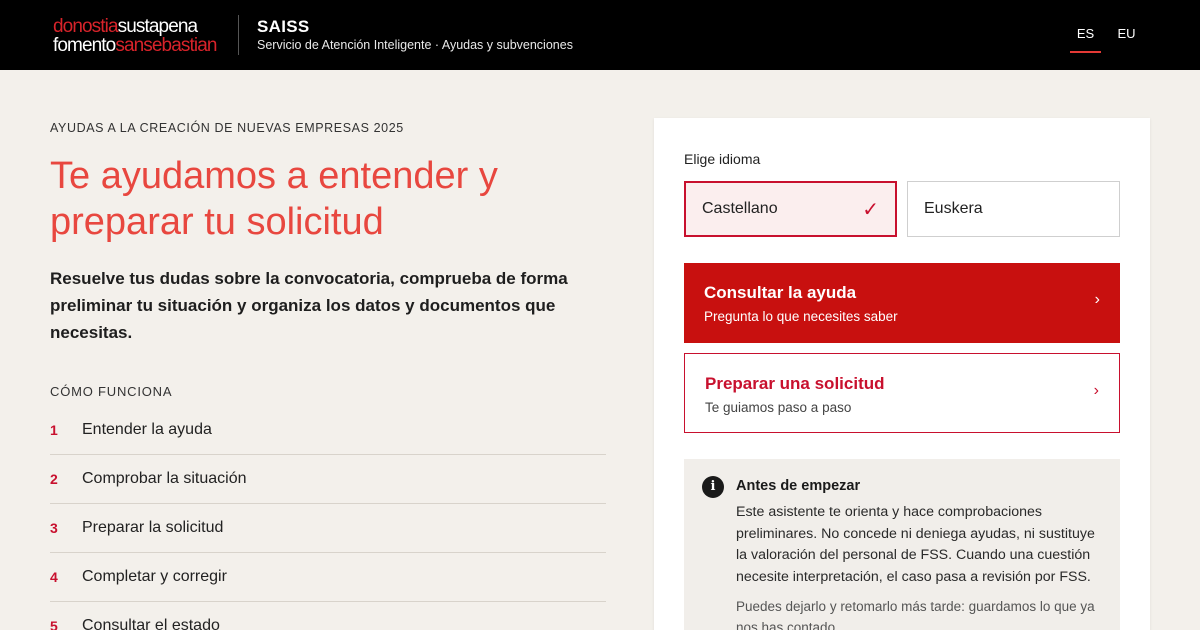 This screenshot has width=1200, height=630. Describe the element at coordinates (166, 45) in the screenshot. I see `logo-text-sansebastian: sansebastian` at that location.